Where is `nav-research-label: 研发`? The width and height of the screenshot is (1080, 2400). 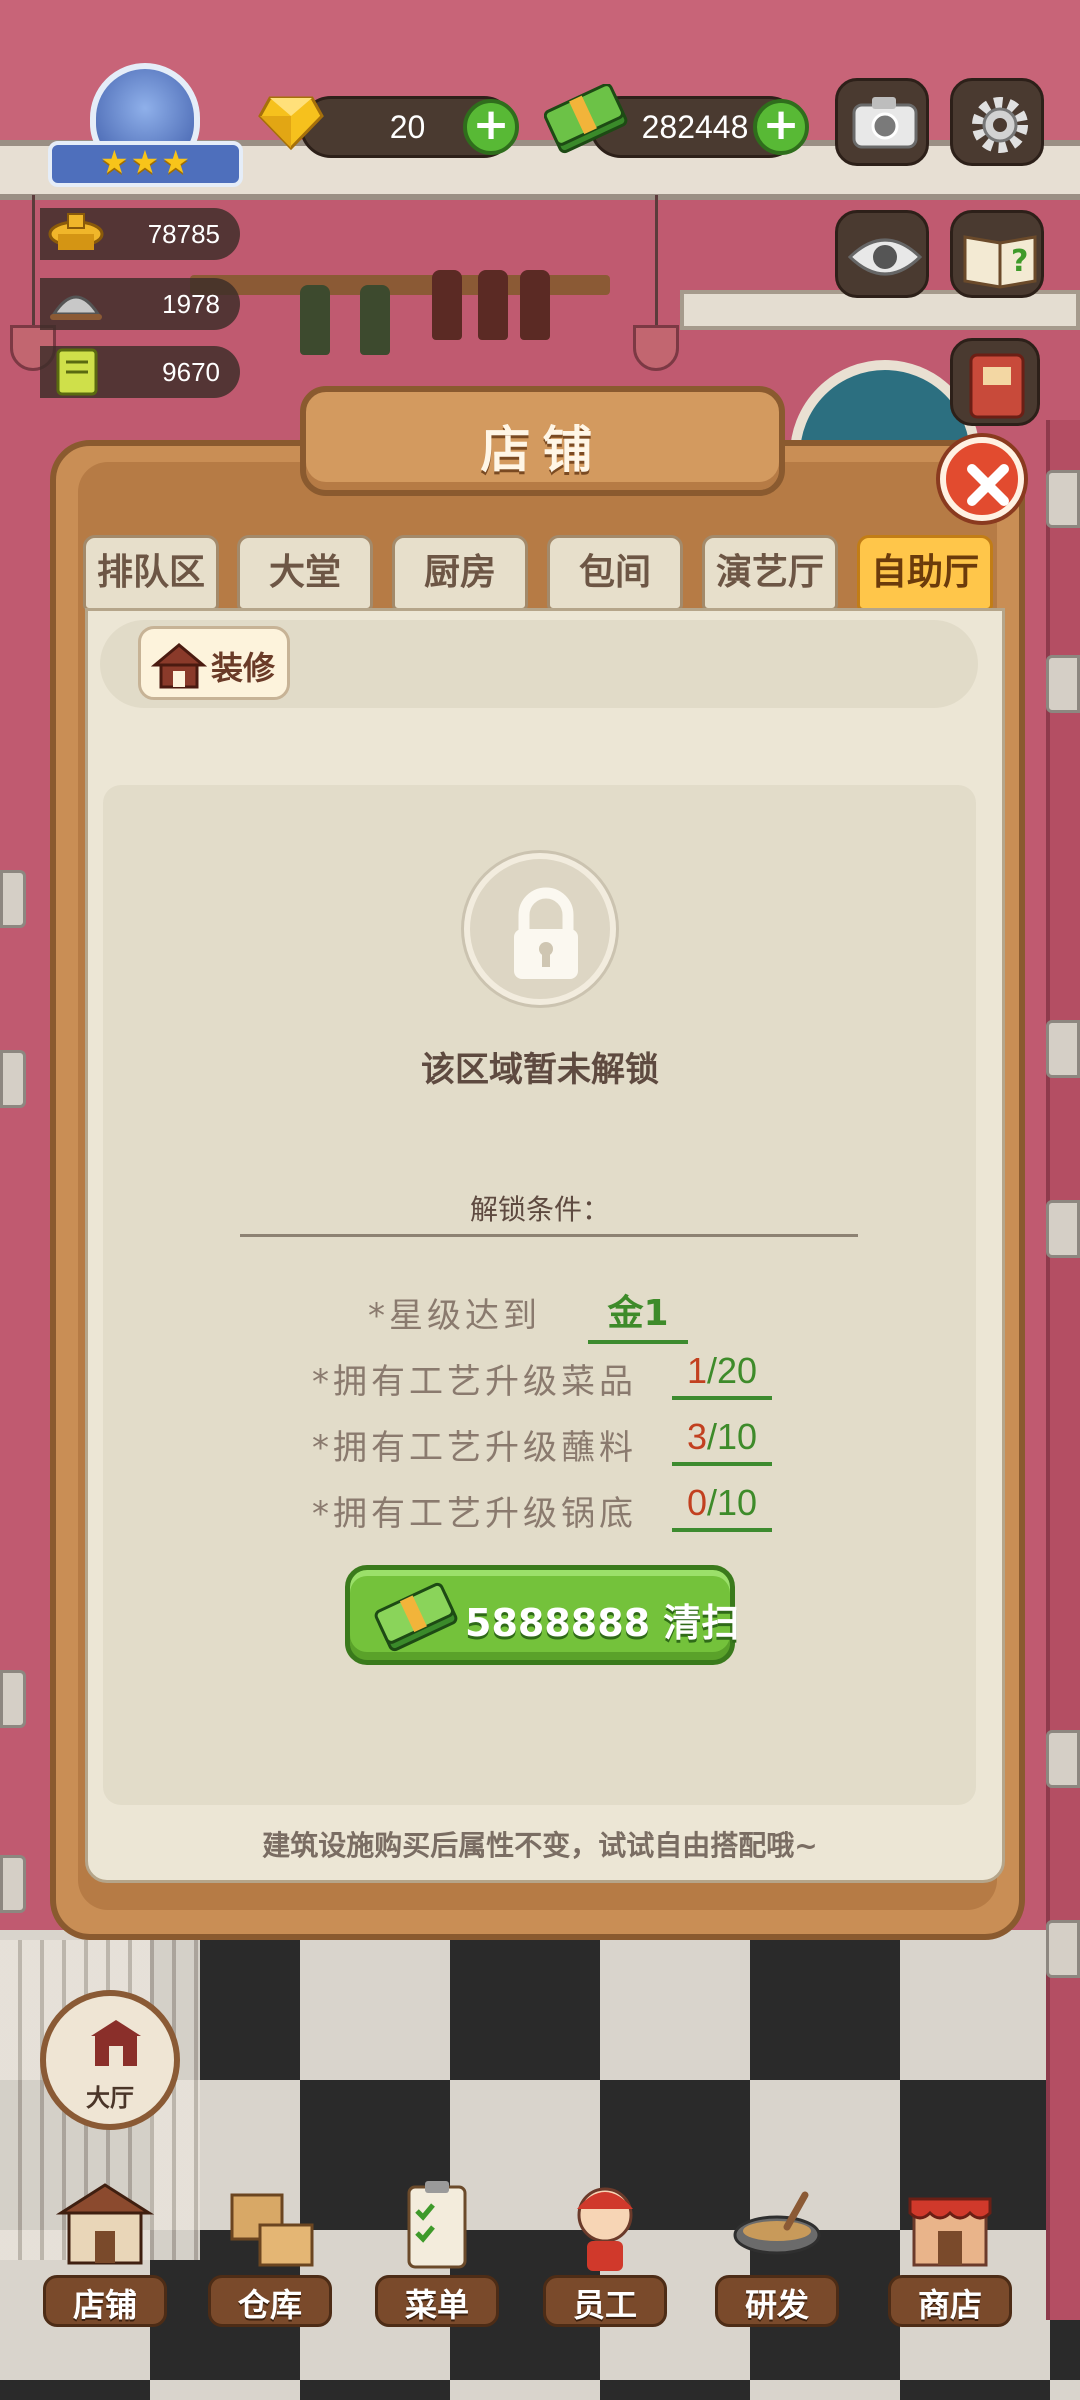
nav-research-label: 研发 is located at coordinates (776, 2305).